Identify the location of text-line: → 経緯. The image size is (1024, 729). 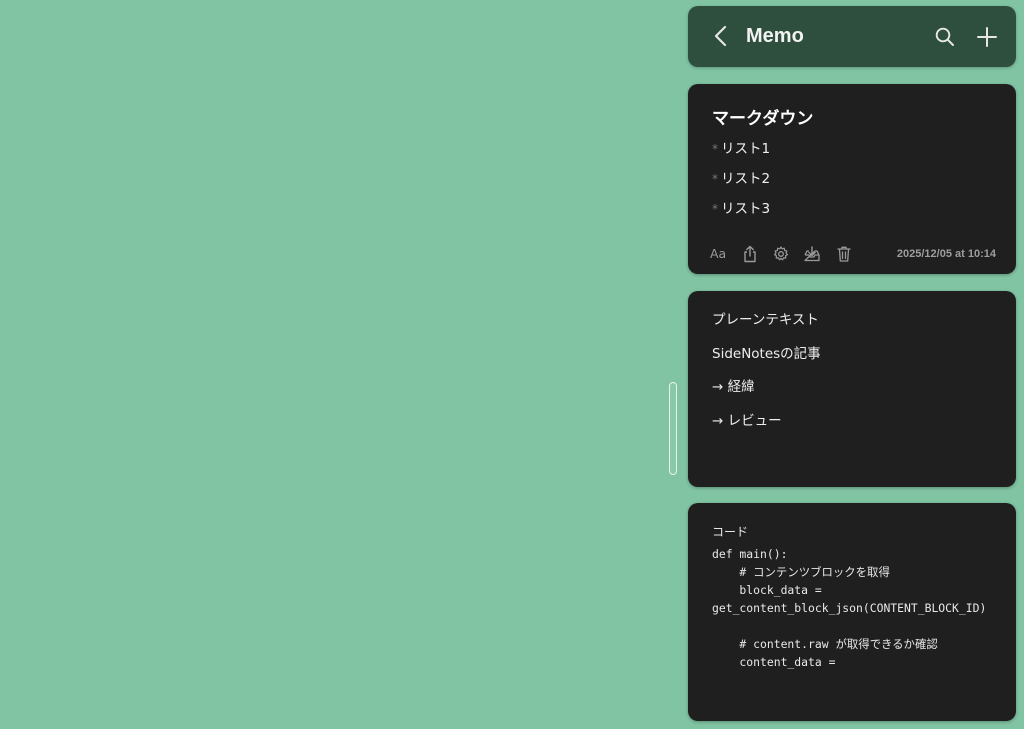
(733, 387).